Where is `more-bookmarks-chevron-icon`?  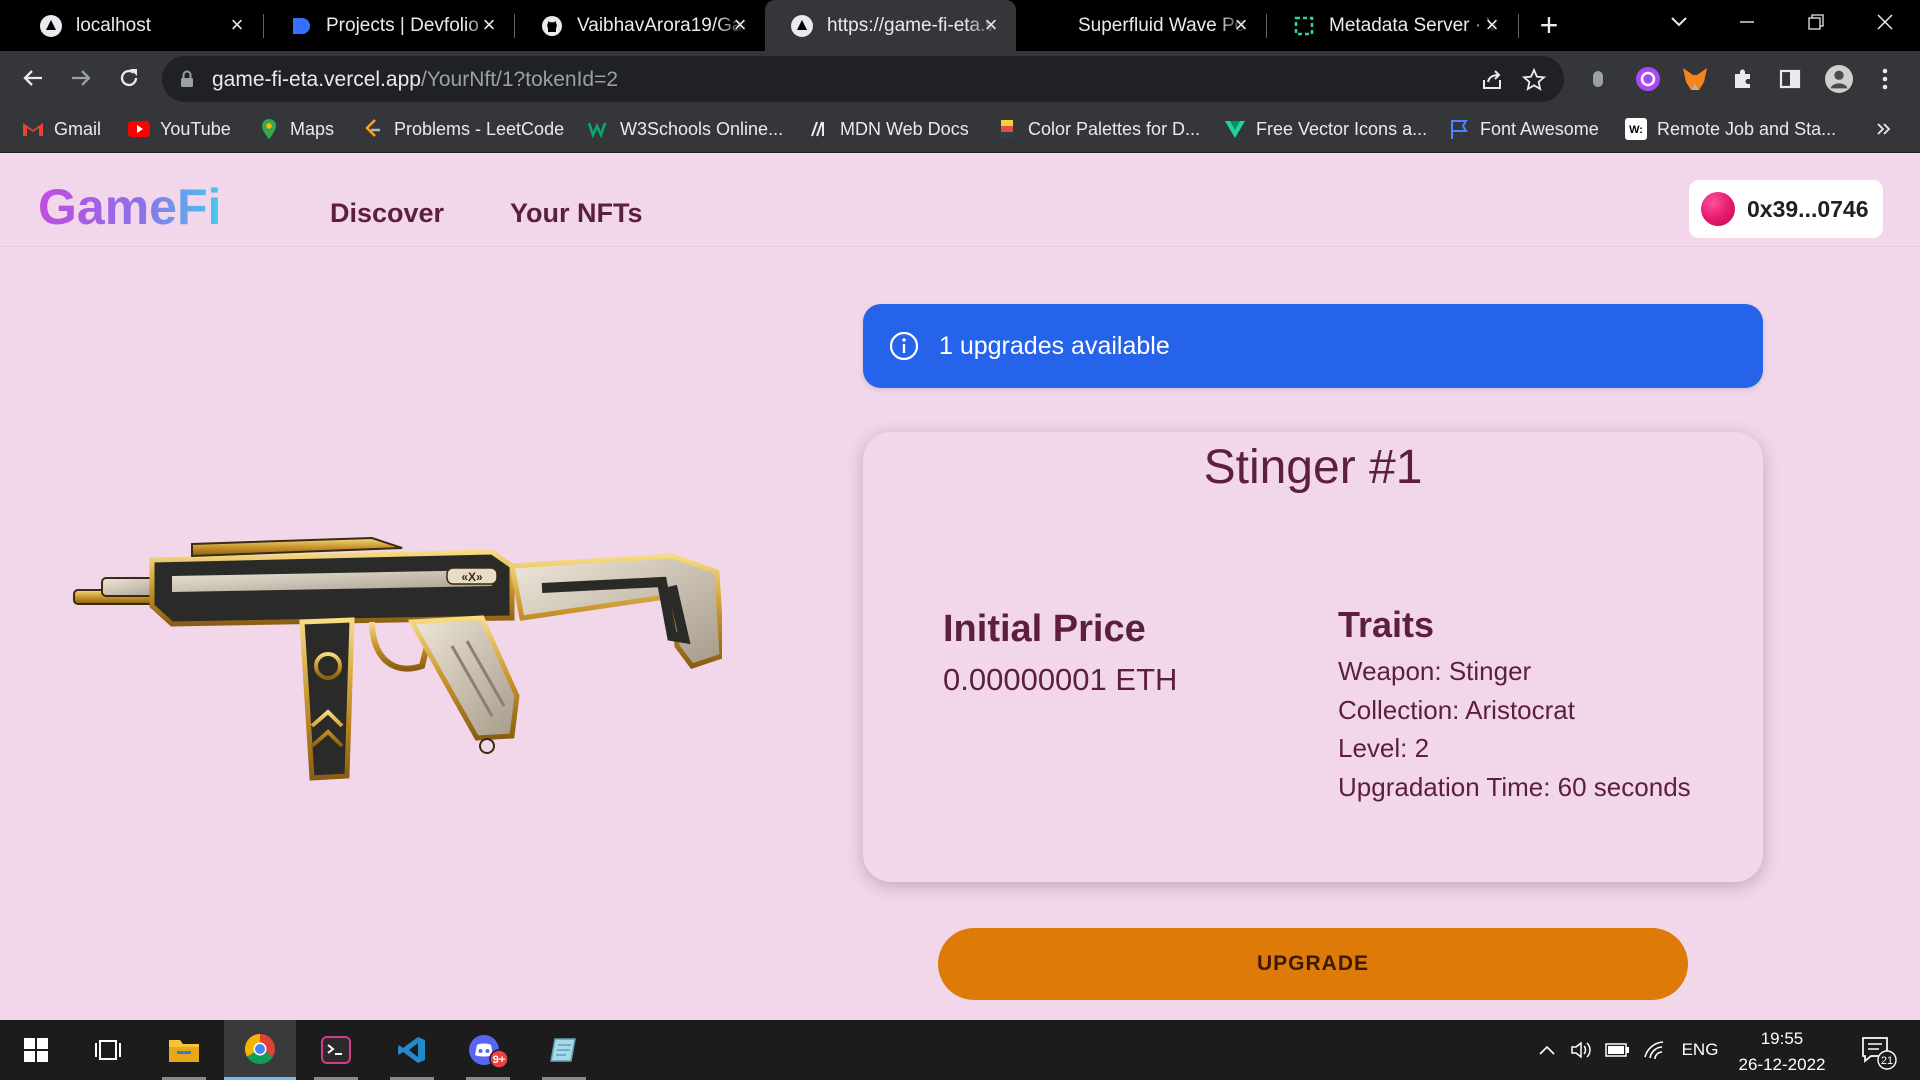
more-bookmarks-chevron-icon is located at coordinates (1884, 129).